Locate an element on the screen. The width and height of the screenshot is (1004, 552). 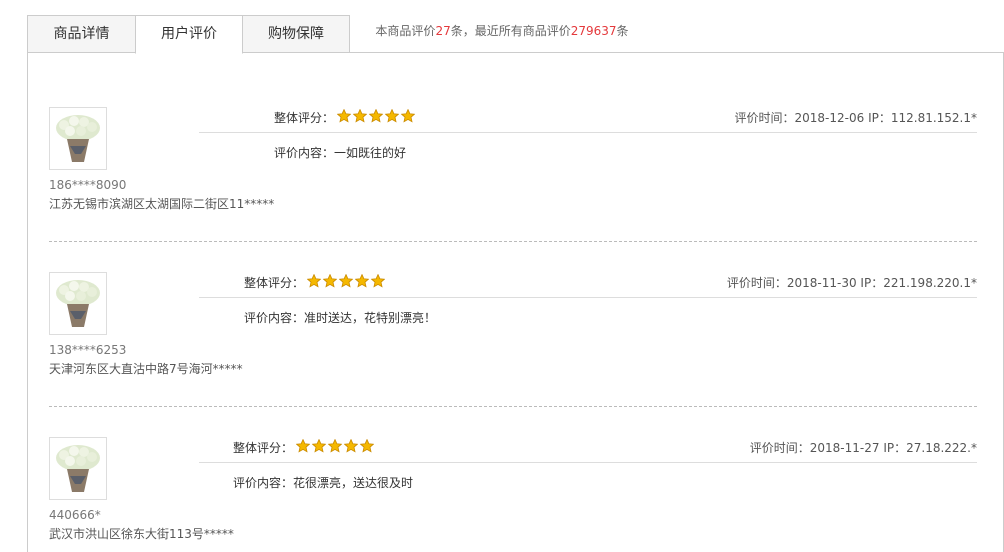
reviewer-id: 186****8090 is located at coordinates (88, 185).